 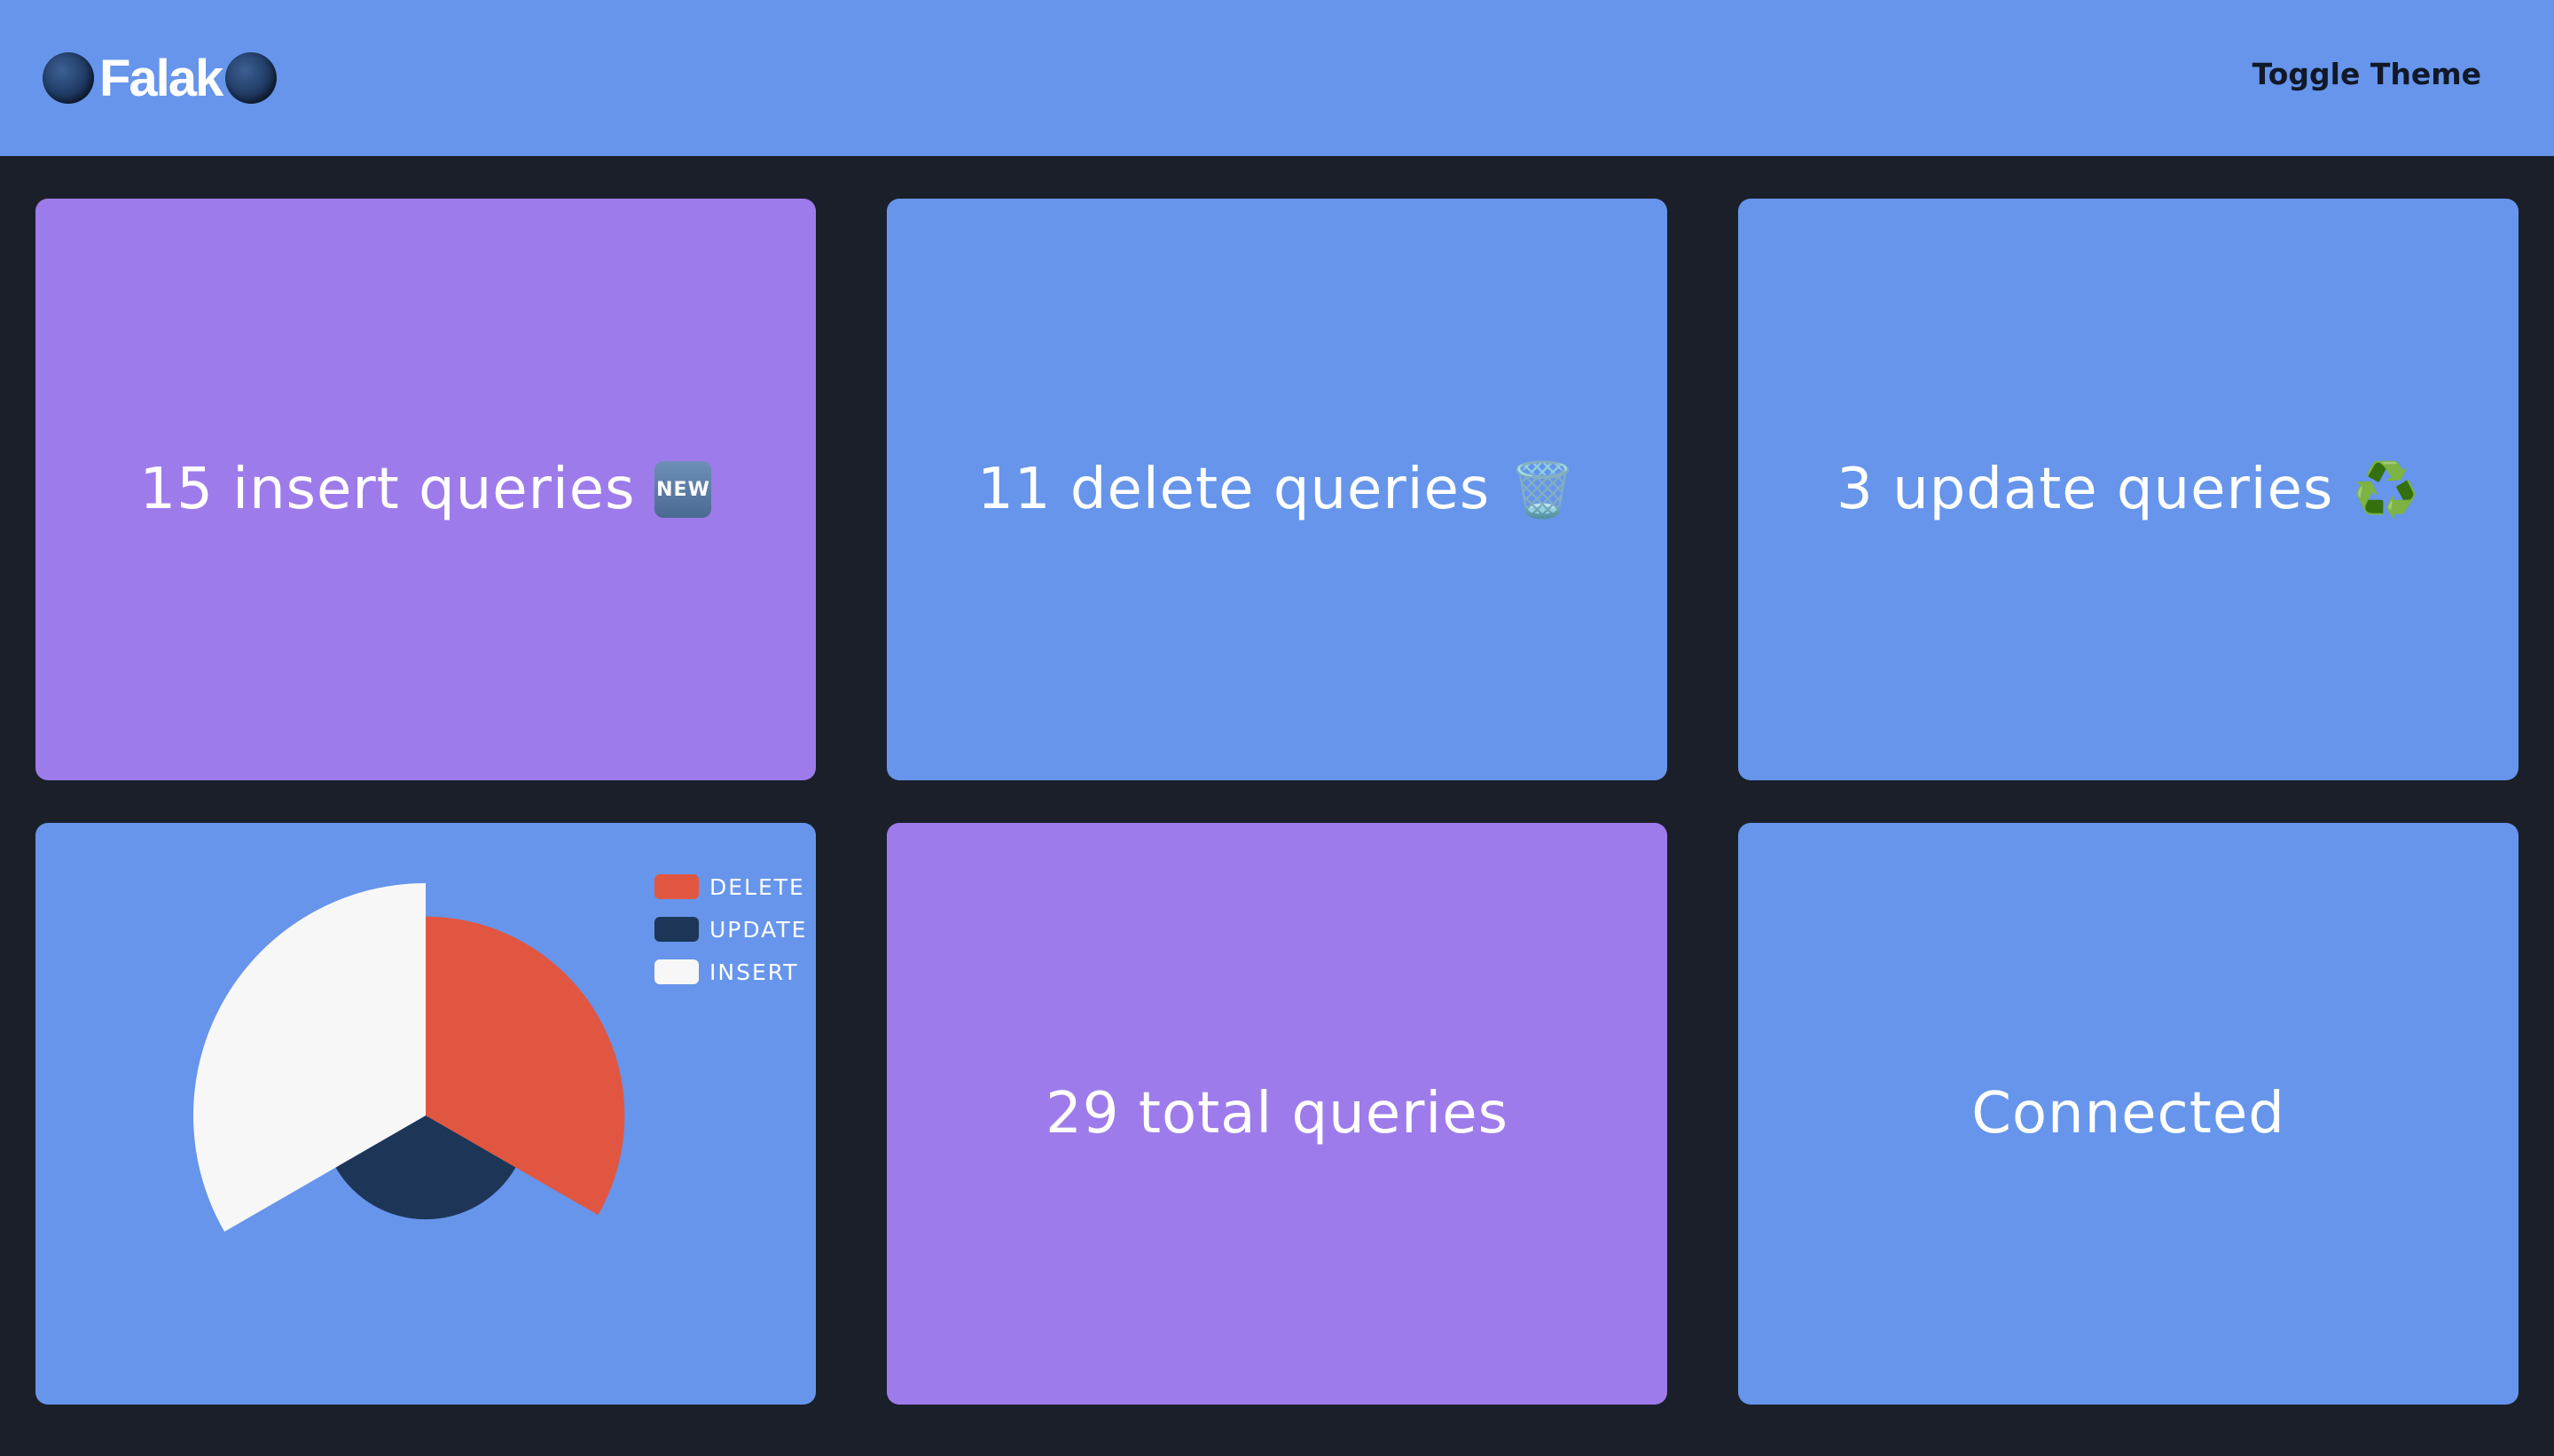 What do you see at coordinates (2386, 489) in the screenshot?
I see `recycle-icon: ♻️` at bounding box center [2386, 489].